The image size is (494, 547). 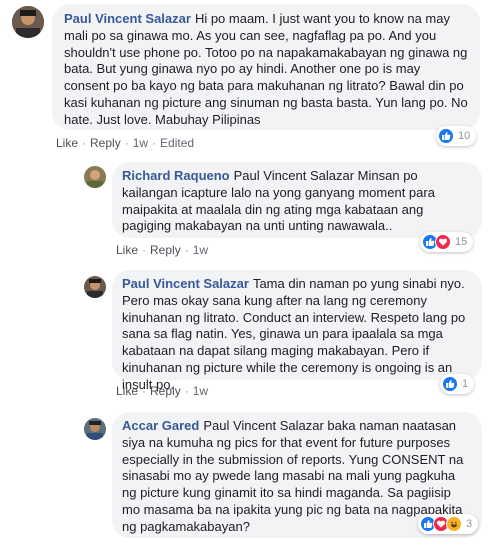 What do you see at coordinates (443, 242) in the screenshot?
I see `love-reaction-icon` at bounding box center [443, 242].